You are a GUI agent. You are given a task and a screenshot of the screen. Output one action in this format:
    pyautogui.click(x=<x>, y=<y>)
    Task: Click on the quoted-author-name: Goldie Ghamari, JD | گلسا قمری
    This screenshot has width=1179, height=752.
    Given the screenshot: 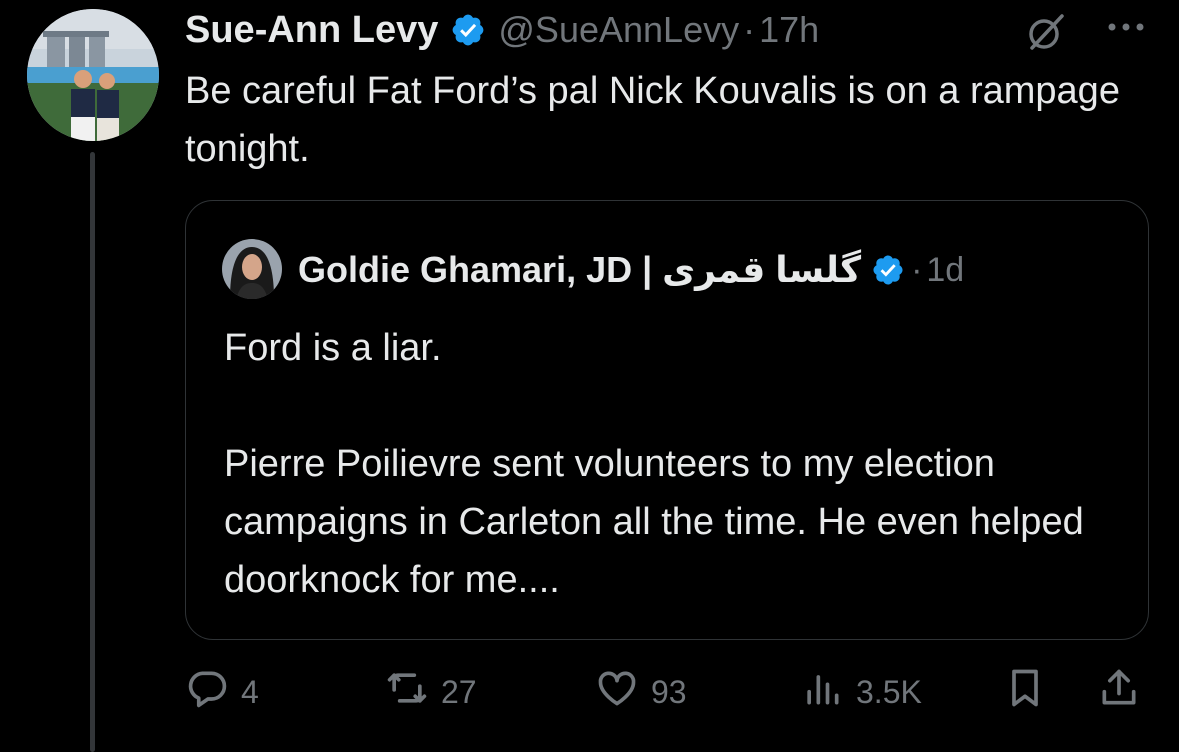 What is the action you would take?
    pyautogui.click(x=579, y=270)
    